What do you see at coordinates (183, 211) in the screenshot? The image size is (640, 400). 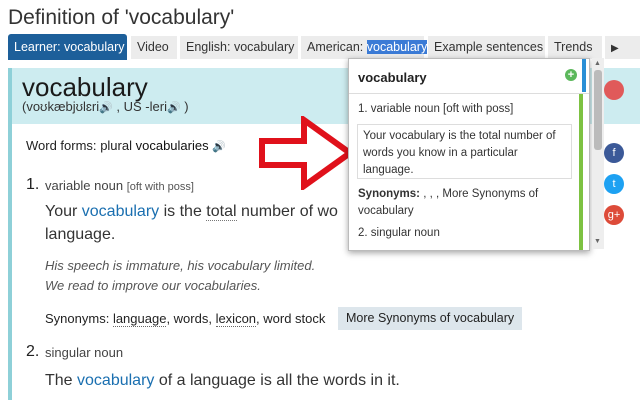 I see `def-text: is the` at bounding box center [183, 211].